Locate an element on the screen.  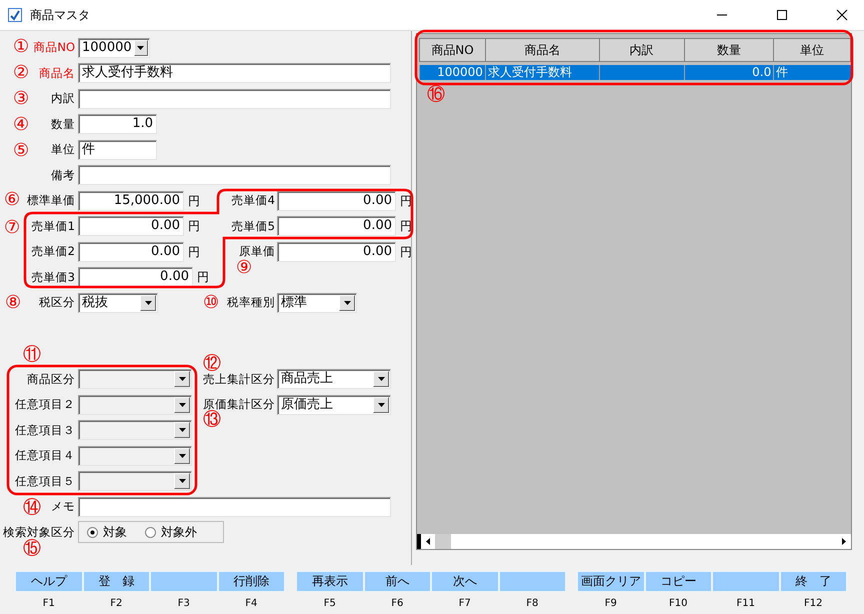
key-label: F11 is located at coordinates (745, 604).